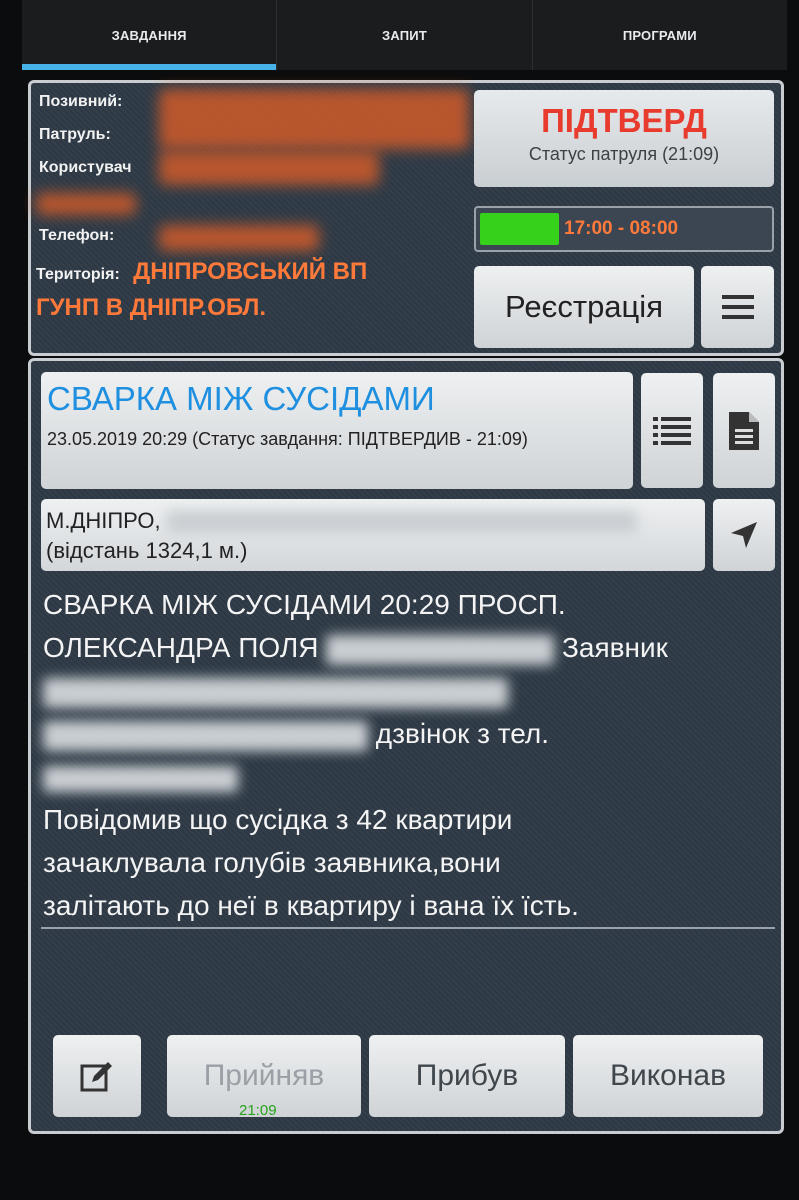 This screenshot has width=799, height=1200. Describe the element at coordinates (86, 204) in the screenshot. I see `redacted-field` at that location.